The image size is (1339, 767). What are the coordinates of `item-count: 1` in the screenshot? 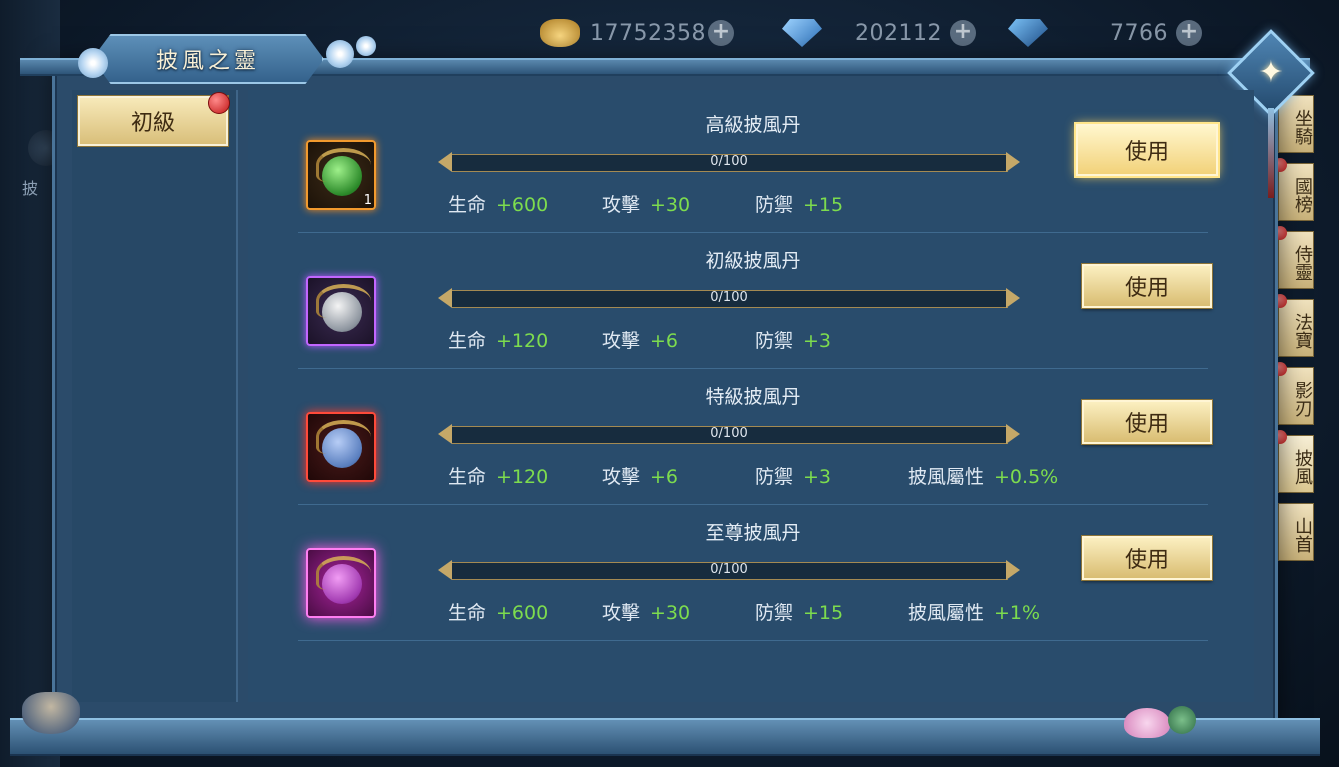 It's located at (367, 200).